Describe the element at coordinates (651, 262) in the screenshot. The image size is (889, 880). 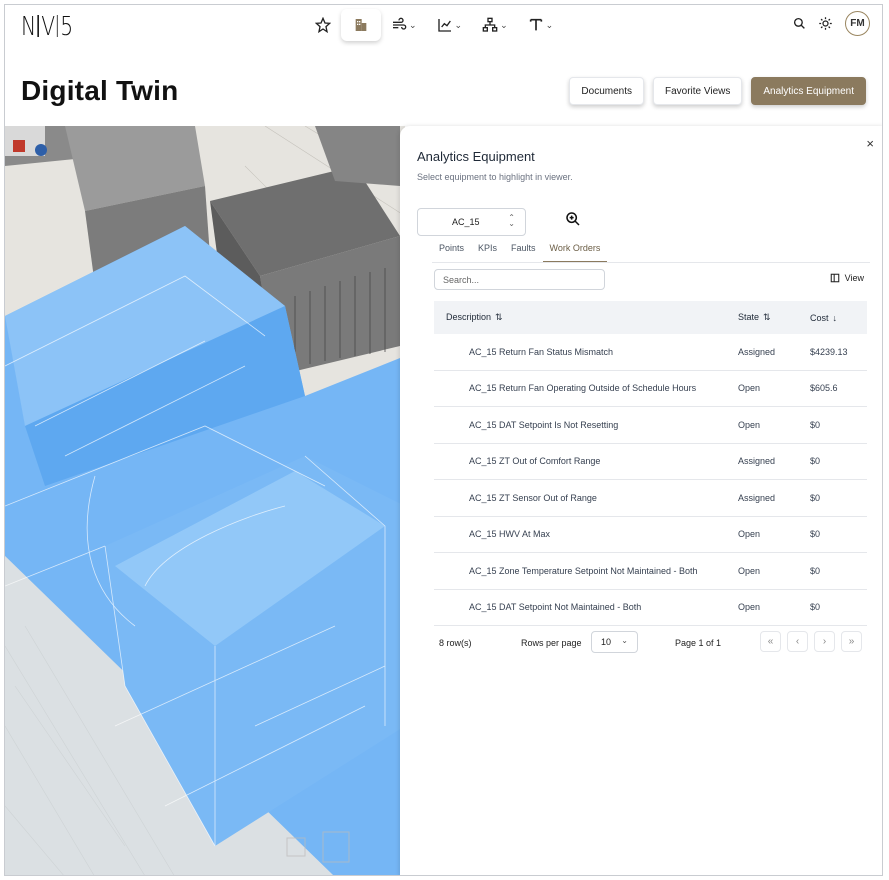
I see `tabs-divider` at that location.